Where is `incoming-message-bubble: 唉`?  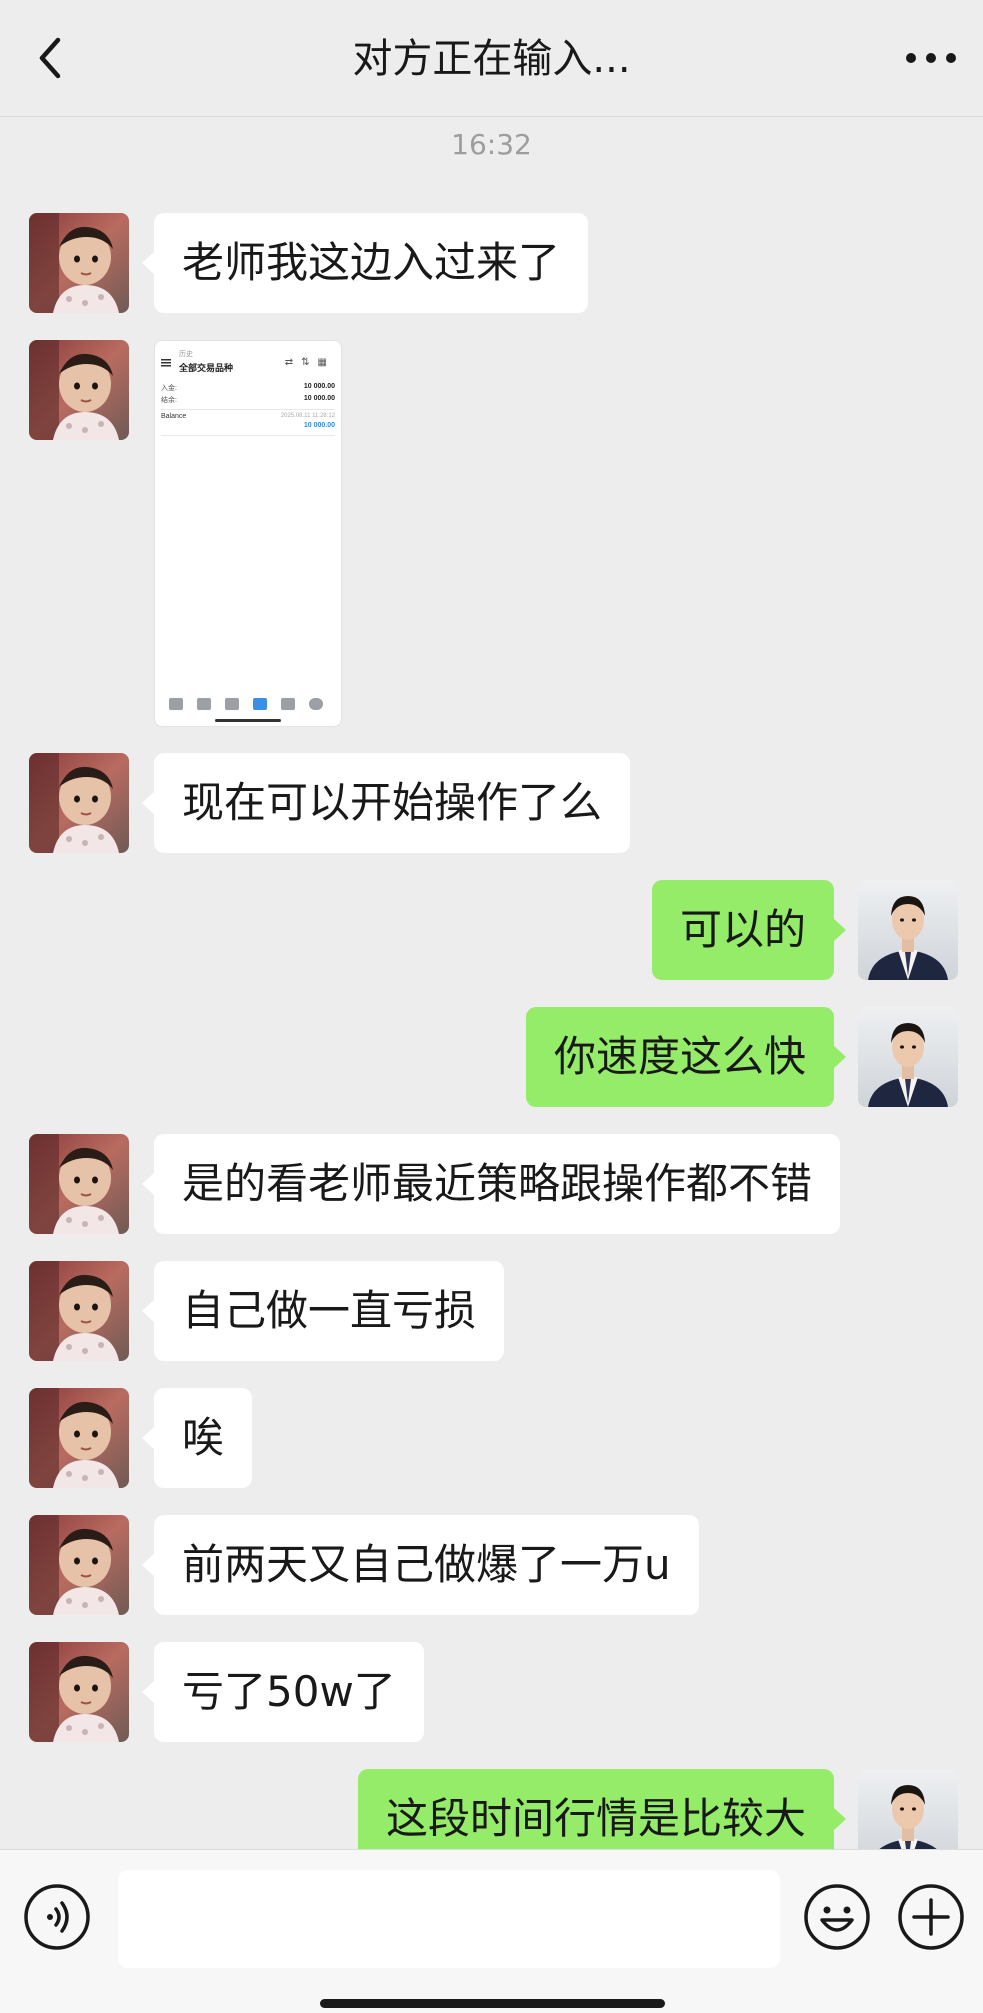
incoming-message-bubble: 唉 is located at coordinates (197, 1438).